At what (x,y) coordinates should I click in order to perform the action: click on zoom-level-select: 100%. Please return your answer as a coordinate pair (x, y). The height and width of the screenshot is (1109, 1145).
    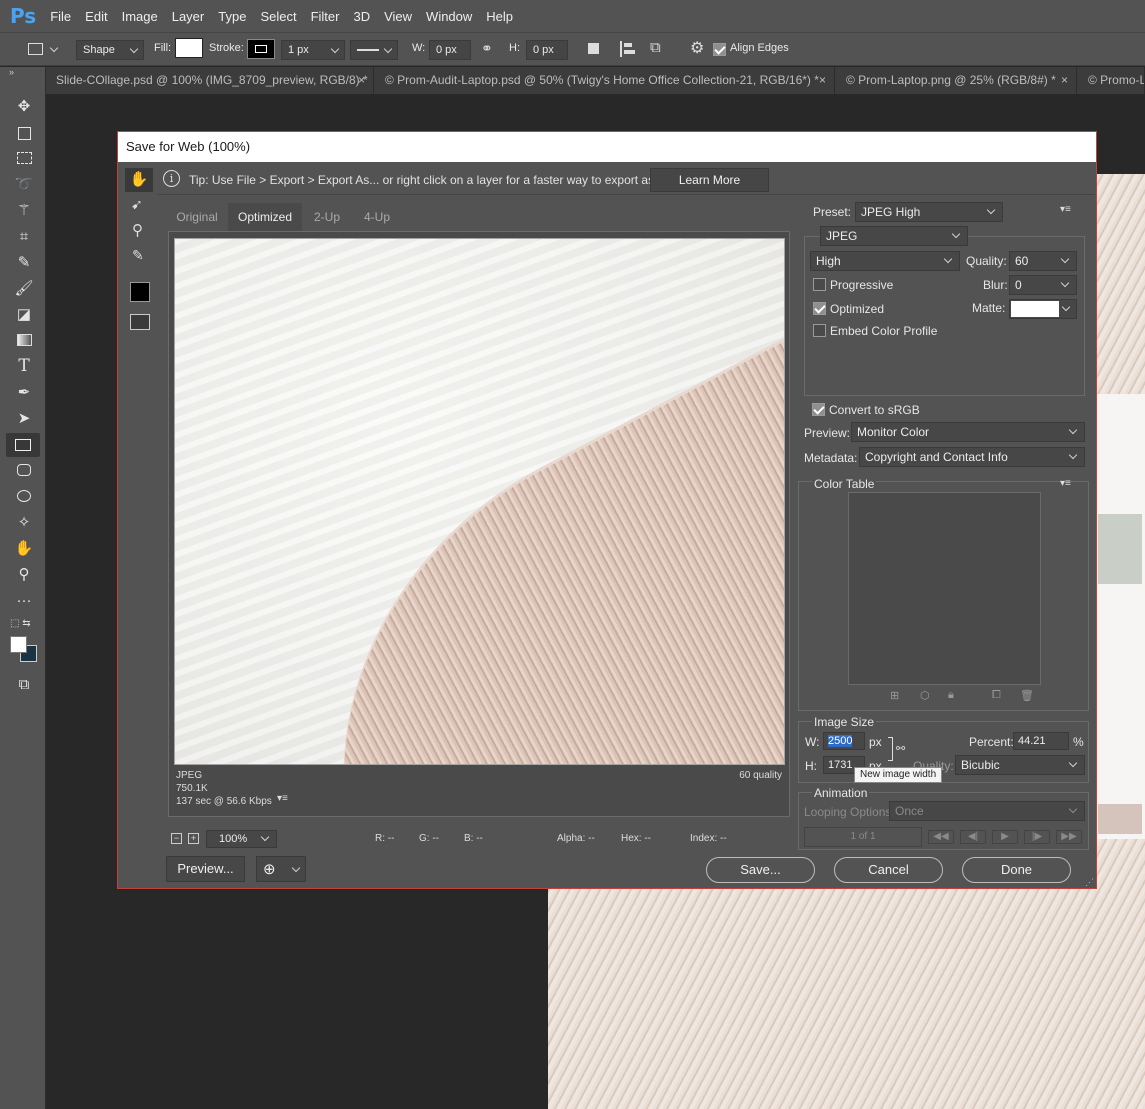
    Looking at the image, I should click on (241, 839).